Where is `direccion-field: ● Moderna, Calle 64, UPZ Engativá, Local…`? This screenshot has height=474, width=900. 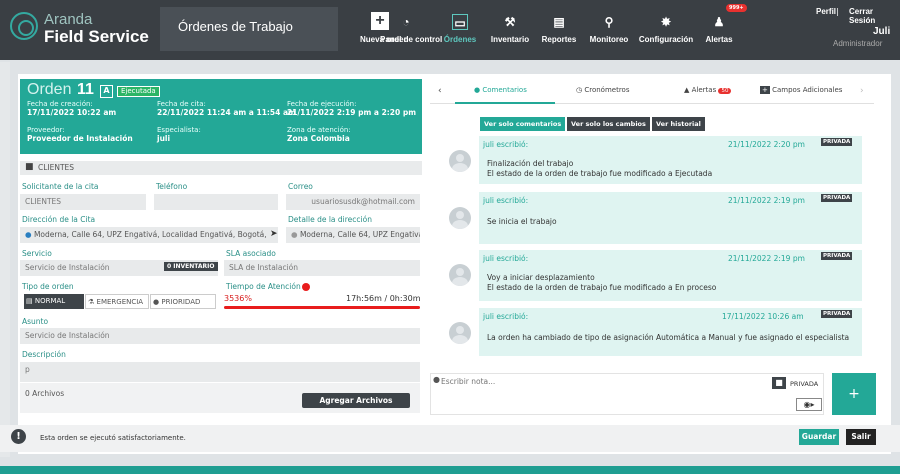
direccion-field: ● Moderna, Calle 64, UPZ Engativá, Local… is located at coordinates (149, 235).